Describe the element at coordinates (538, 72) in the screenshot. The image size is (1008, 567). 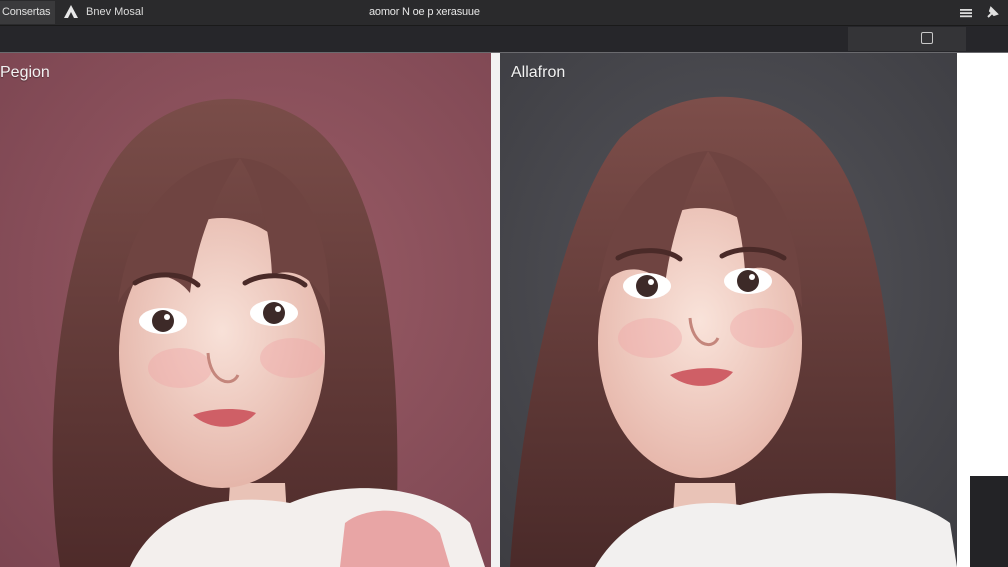
I see `panel-label-right: Allafron` at that location.